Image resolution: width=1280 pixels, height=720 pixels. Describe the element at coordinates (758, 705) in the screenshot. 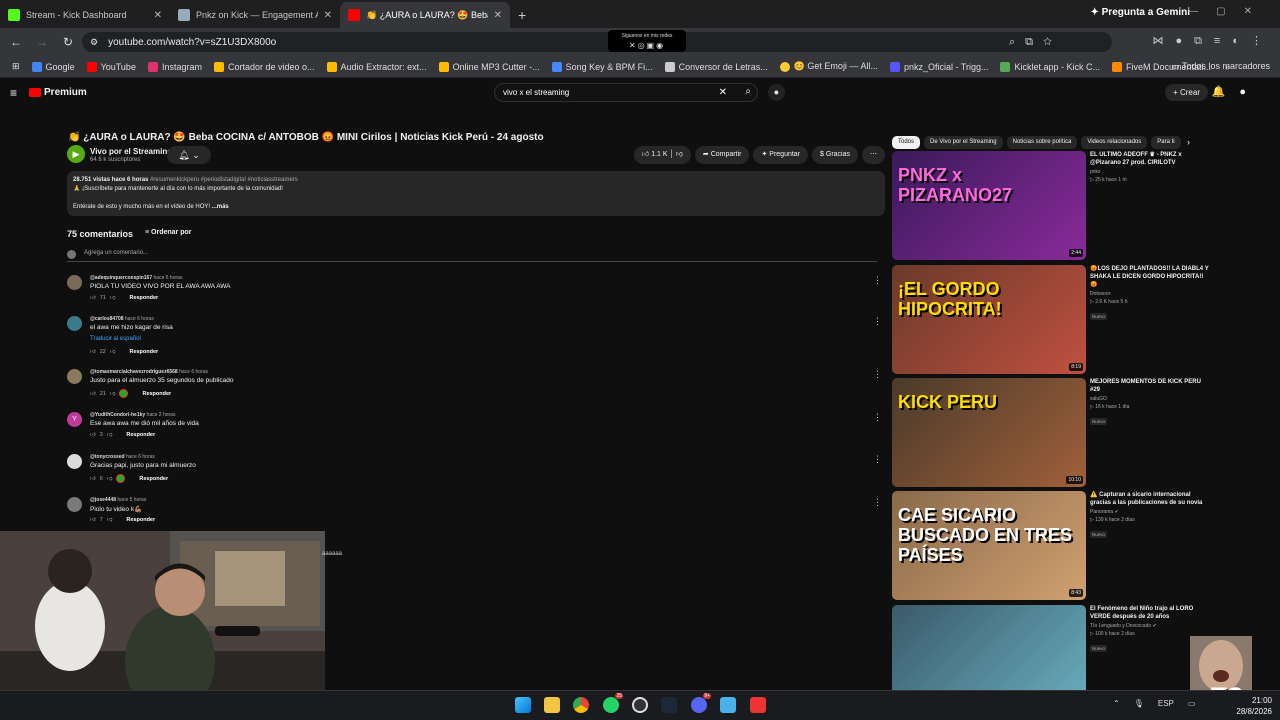

I see `app-icon` at that location.